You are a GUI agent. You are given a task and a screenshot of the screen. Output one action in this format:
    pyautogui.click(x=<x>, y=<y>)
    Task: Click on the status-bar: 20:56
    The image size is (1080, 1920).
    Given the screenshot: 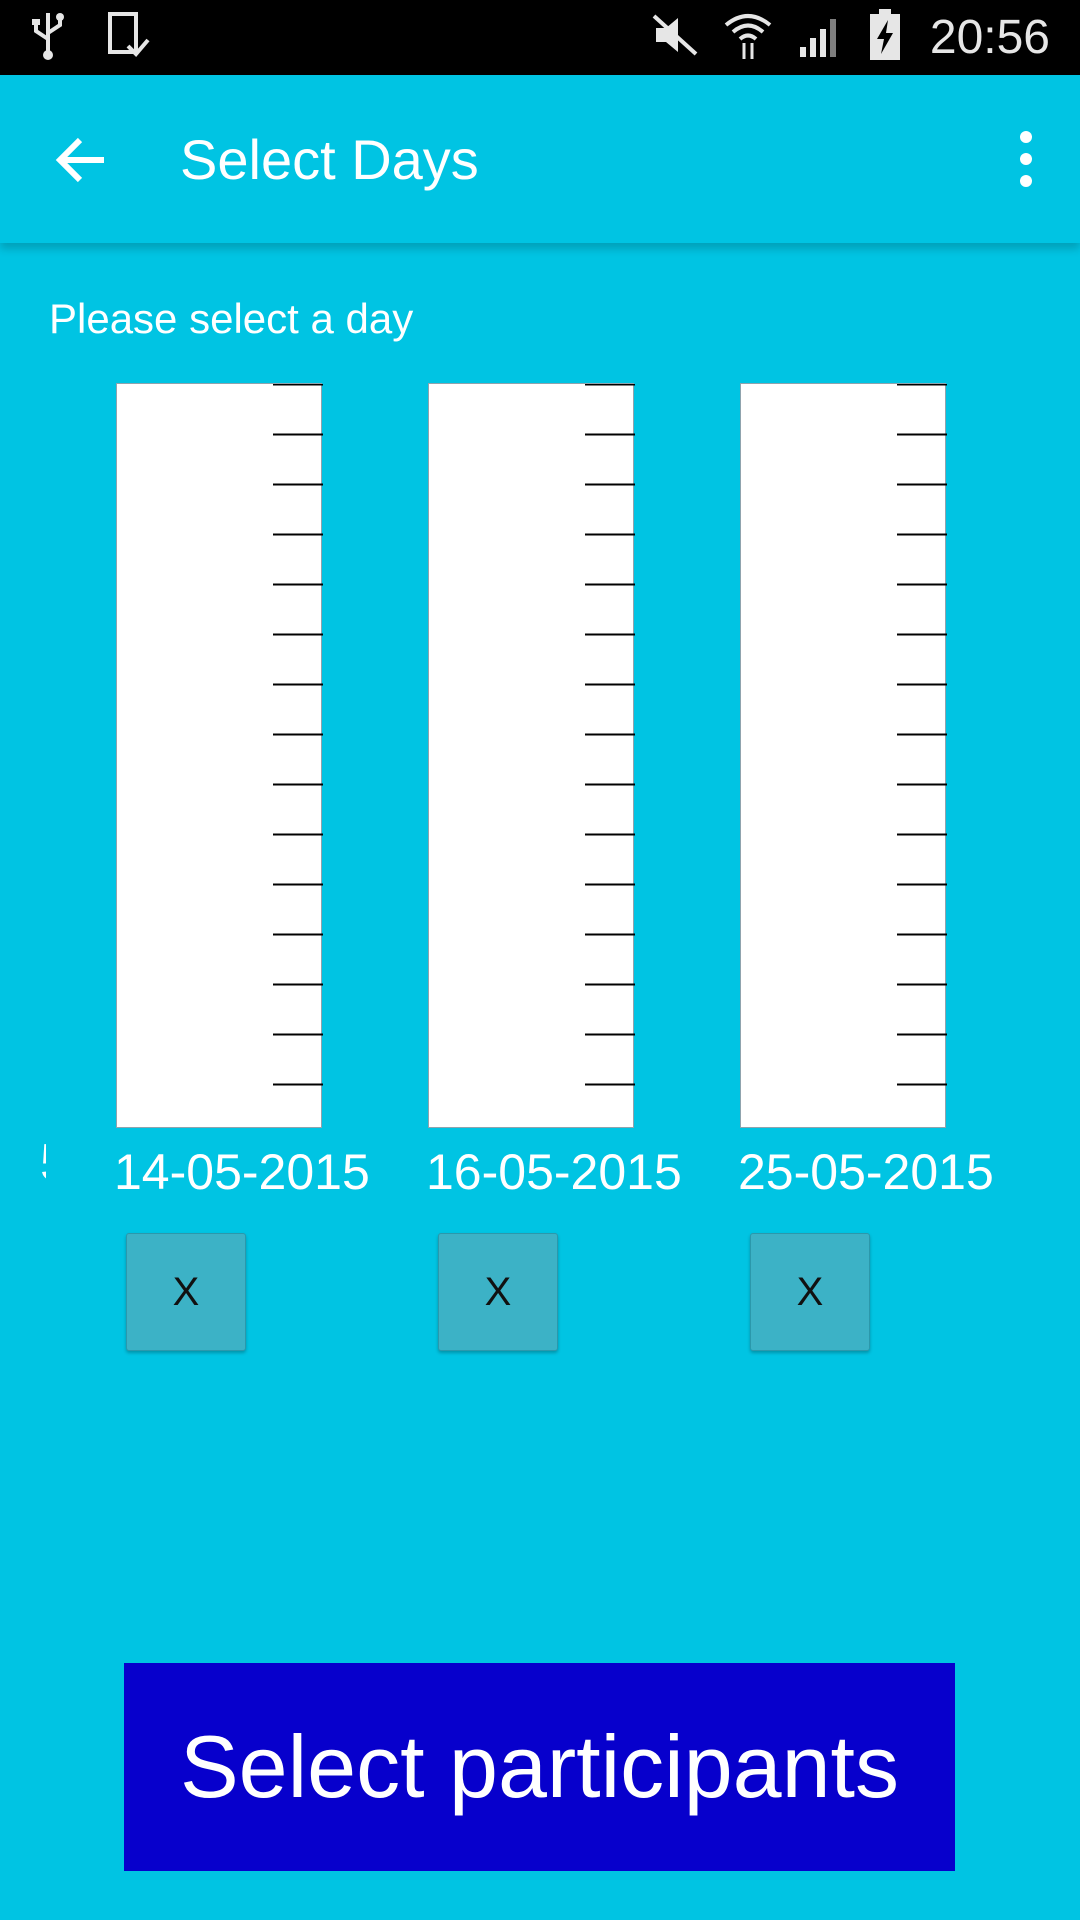 What is the action you would take?
    pyautogui.click(x=540, y=37)
    